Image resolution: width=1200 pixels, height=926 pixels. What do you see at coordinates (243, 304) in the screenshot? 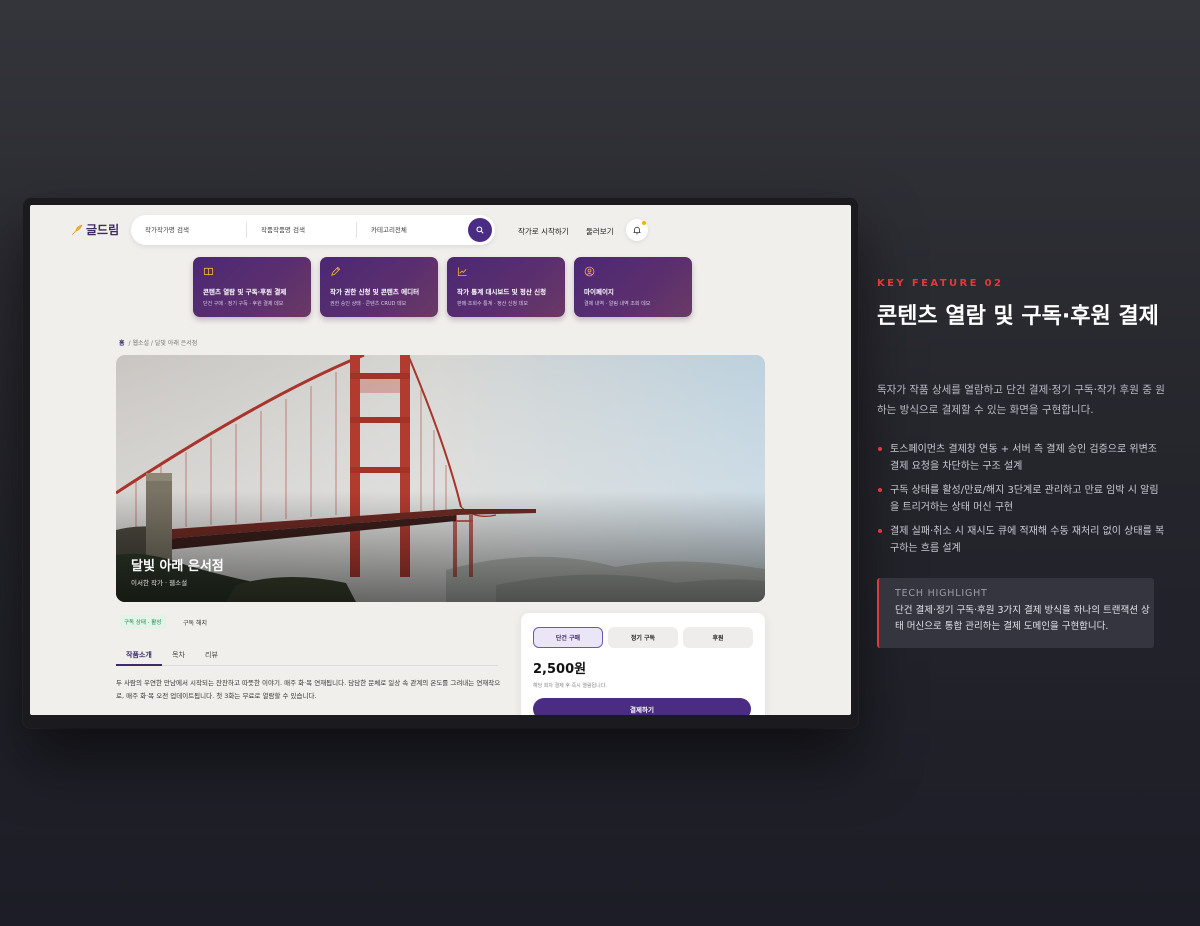
I see `feature-card-subtitle: 단건 구매 · 정기 구독 · 후원 결제 데모` at bounding box center [243, 304].